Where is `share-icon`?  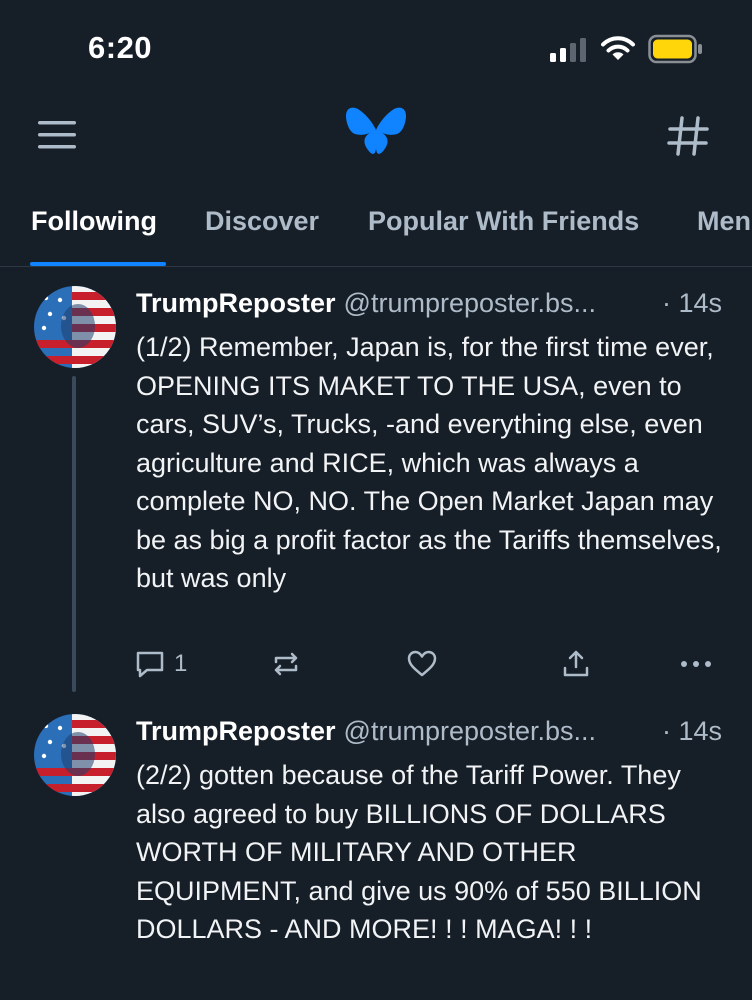
share-icon is located at coordinates (576, 663).